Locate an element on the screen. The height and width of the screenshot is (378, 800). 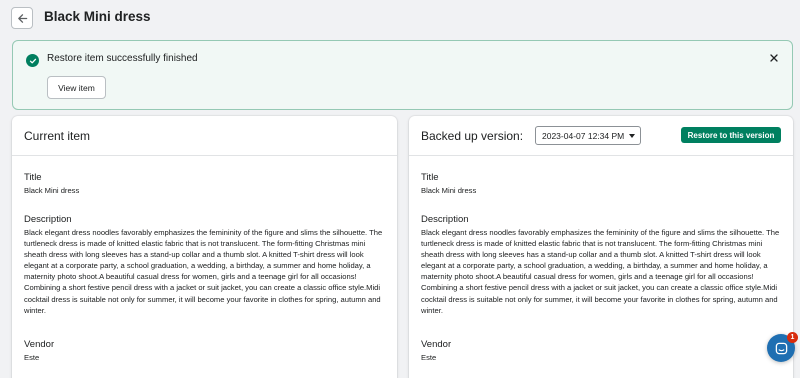
card-header: Current item is located at coordinates (204, 136).